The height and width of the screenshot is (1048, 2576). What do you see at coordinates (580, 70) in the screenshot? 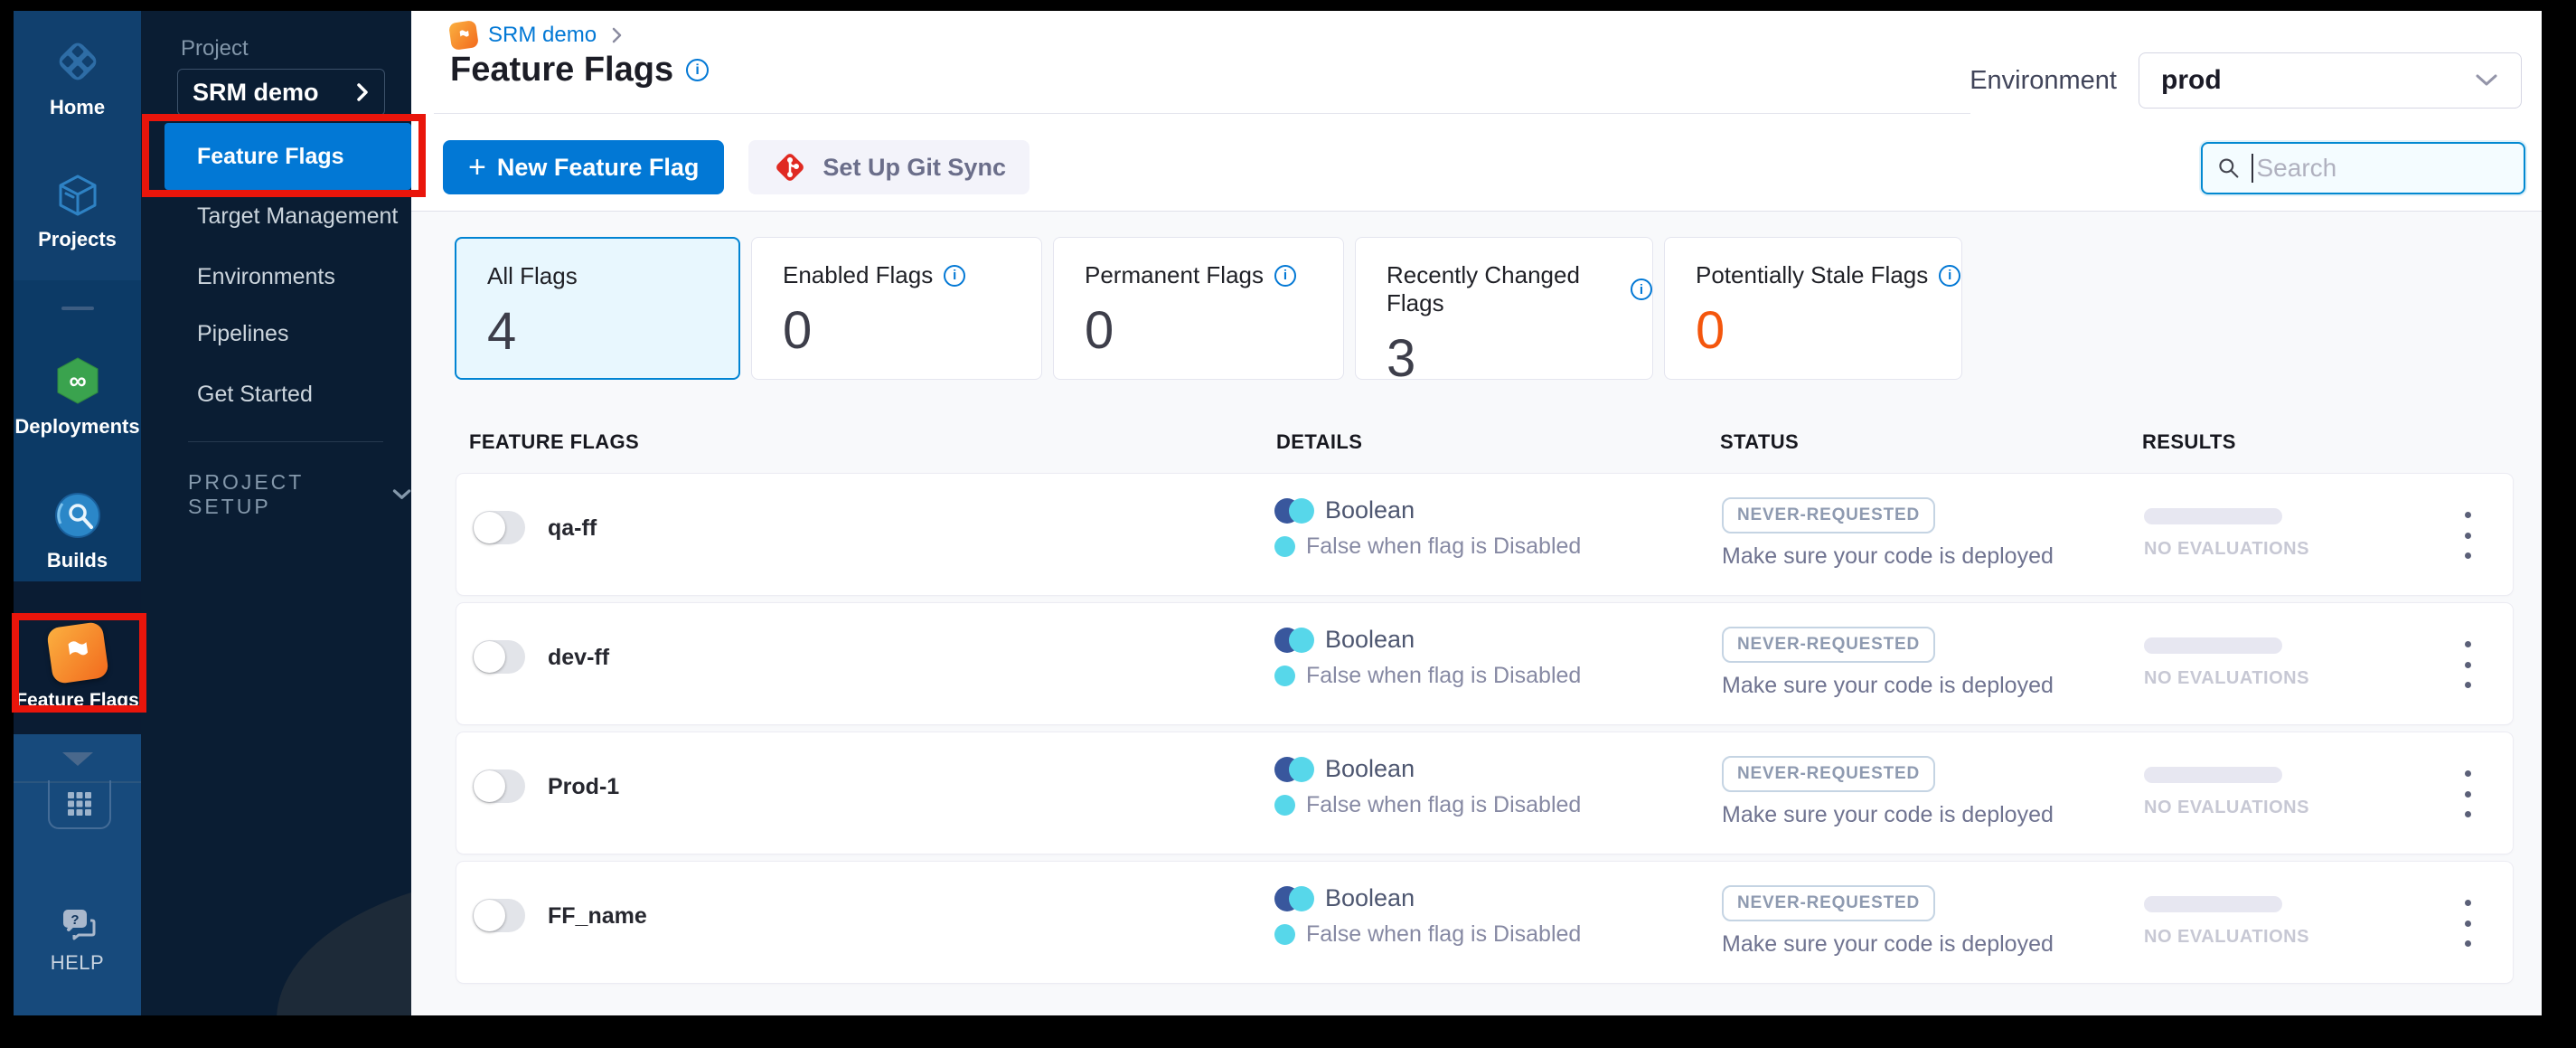
I see `title-row: Feature Flags` at bounding box center [580, 70].